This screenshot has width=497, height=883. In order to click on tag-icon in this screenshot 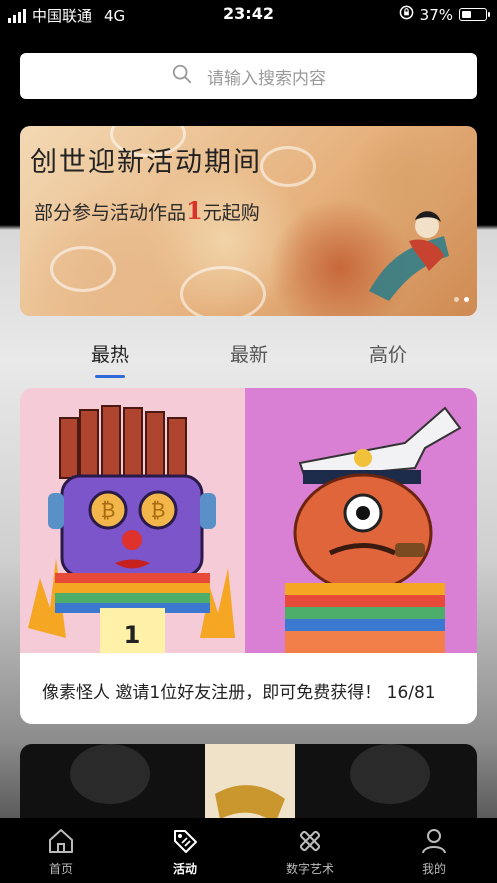, I will do `click(185, 841)`.